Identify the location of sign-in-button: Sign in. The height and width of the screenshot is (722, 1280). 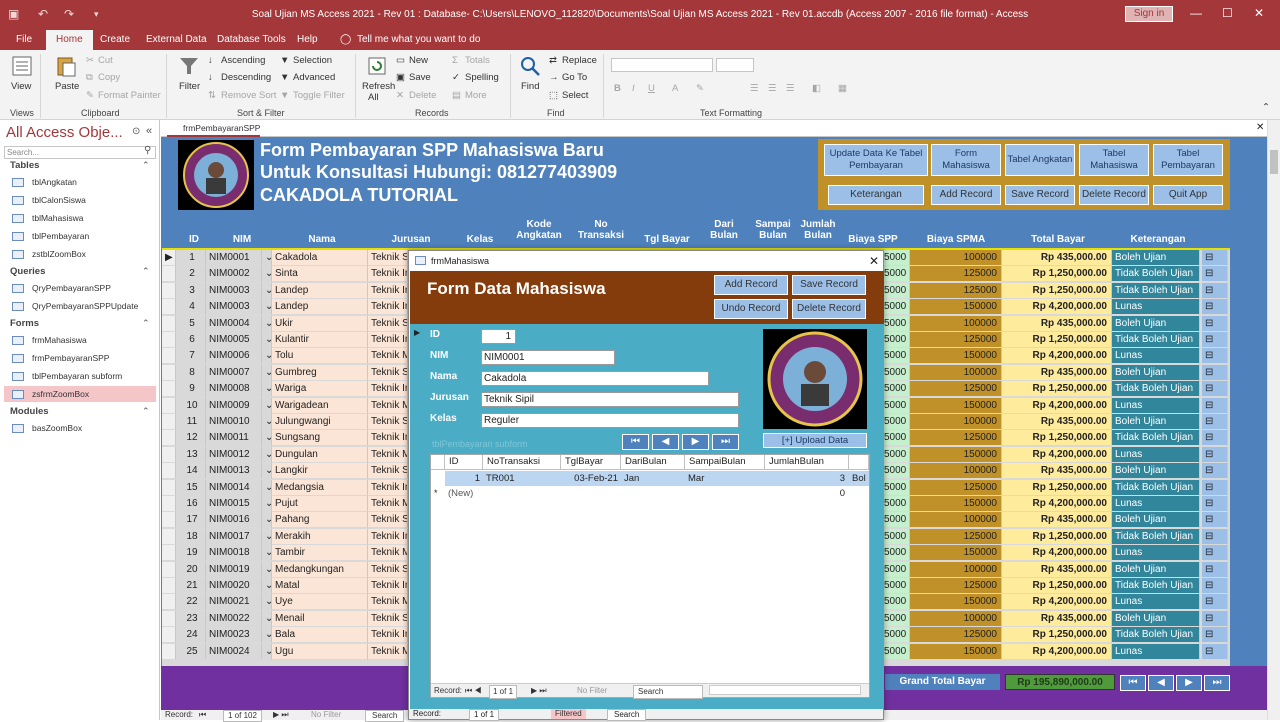
(1149, 14).